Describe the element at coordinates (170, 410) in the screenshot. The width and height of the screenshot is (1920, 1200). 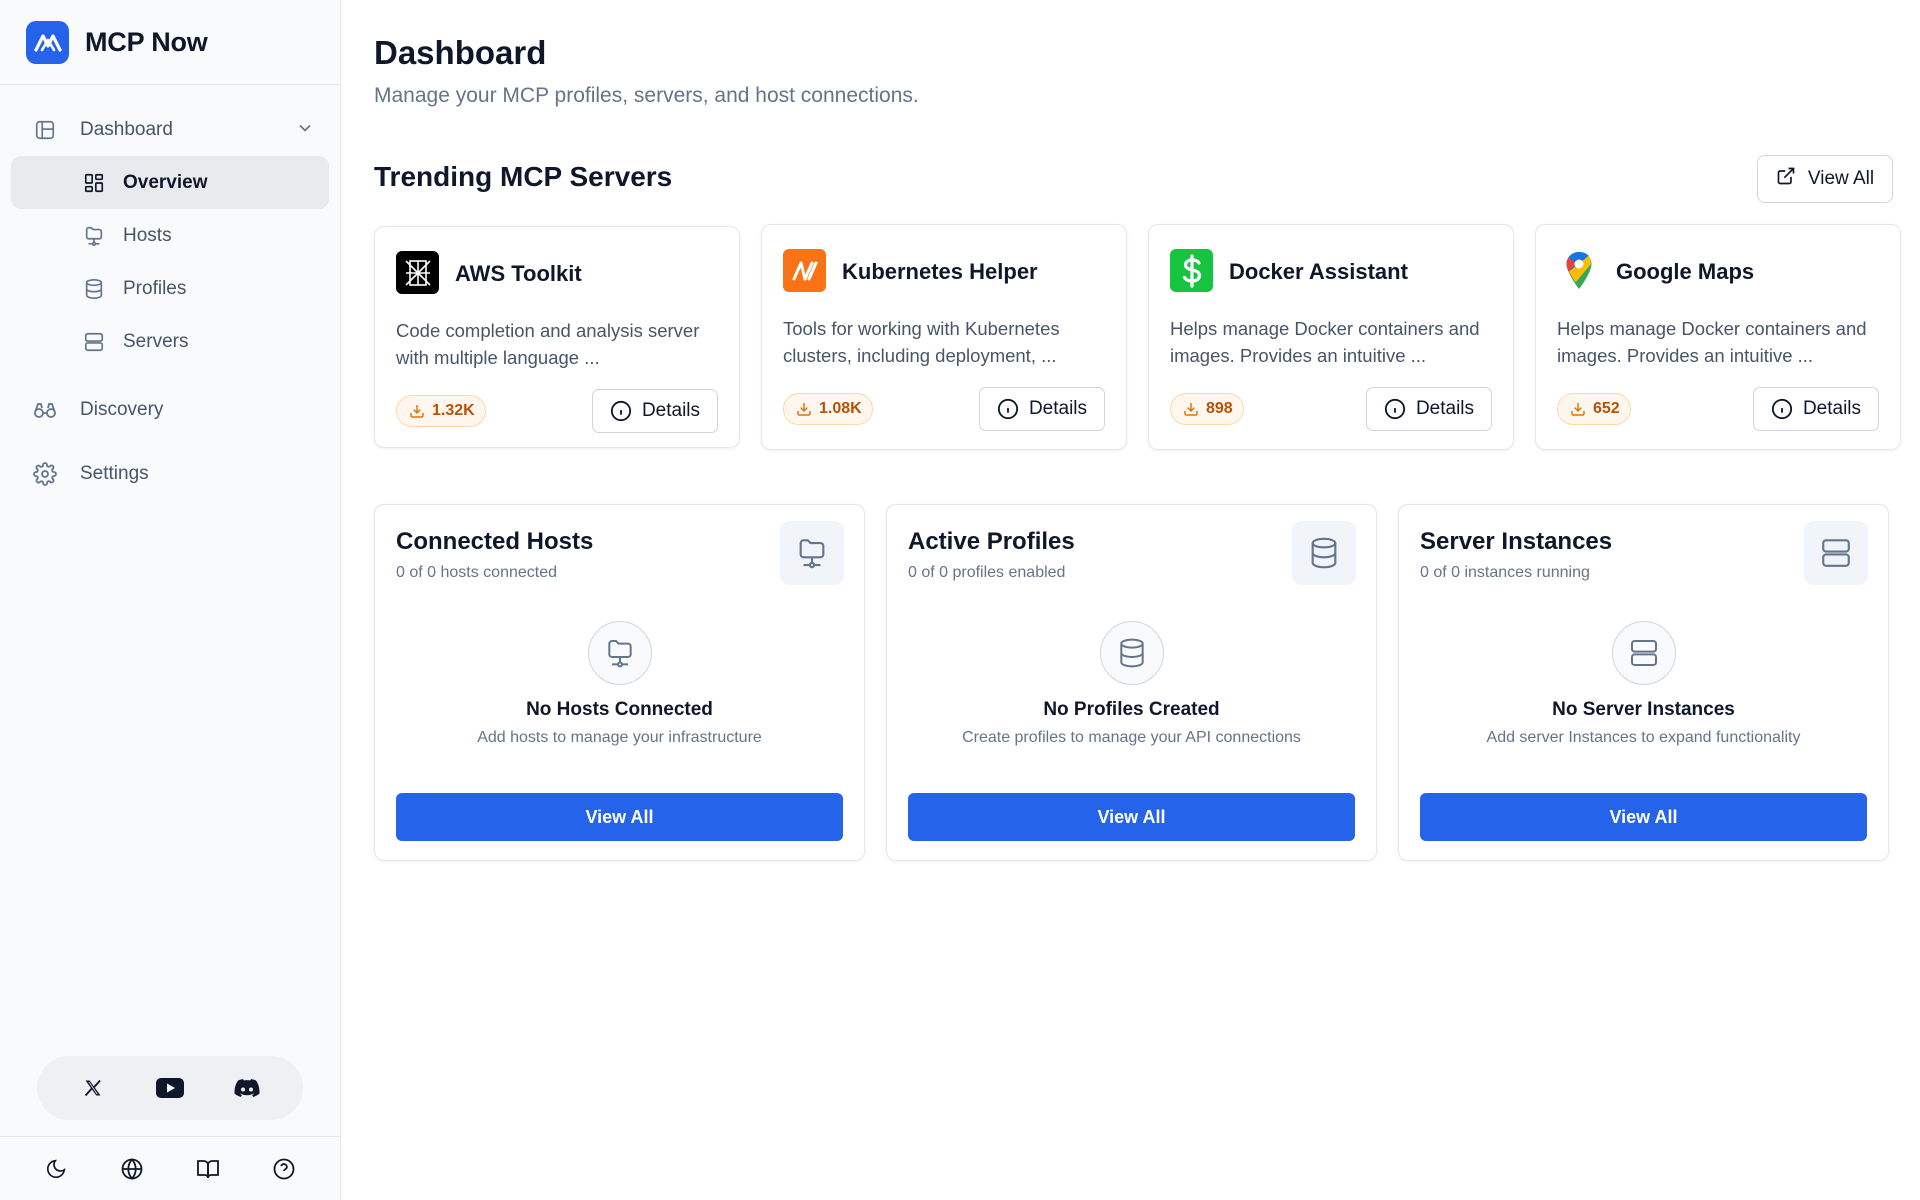
I see `sidebar-item-discovery: Discovery` at that location.